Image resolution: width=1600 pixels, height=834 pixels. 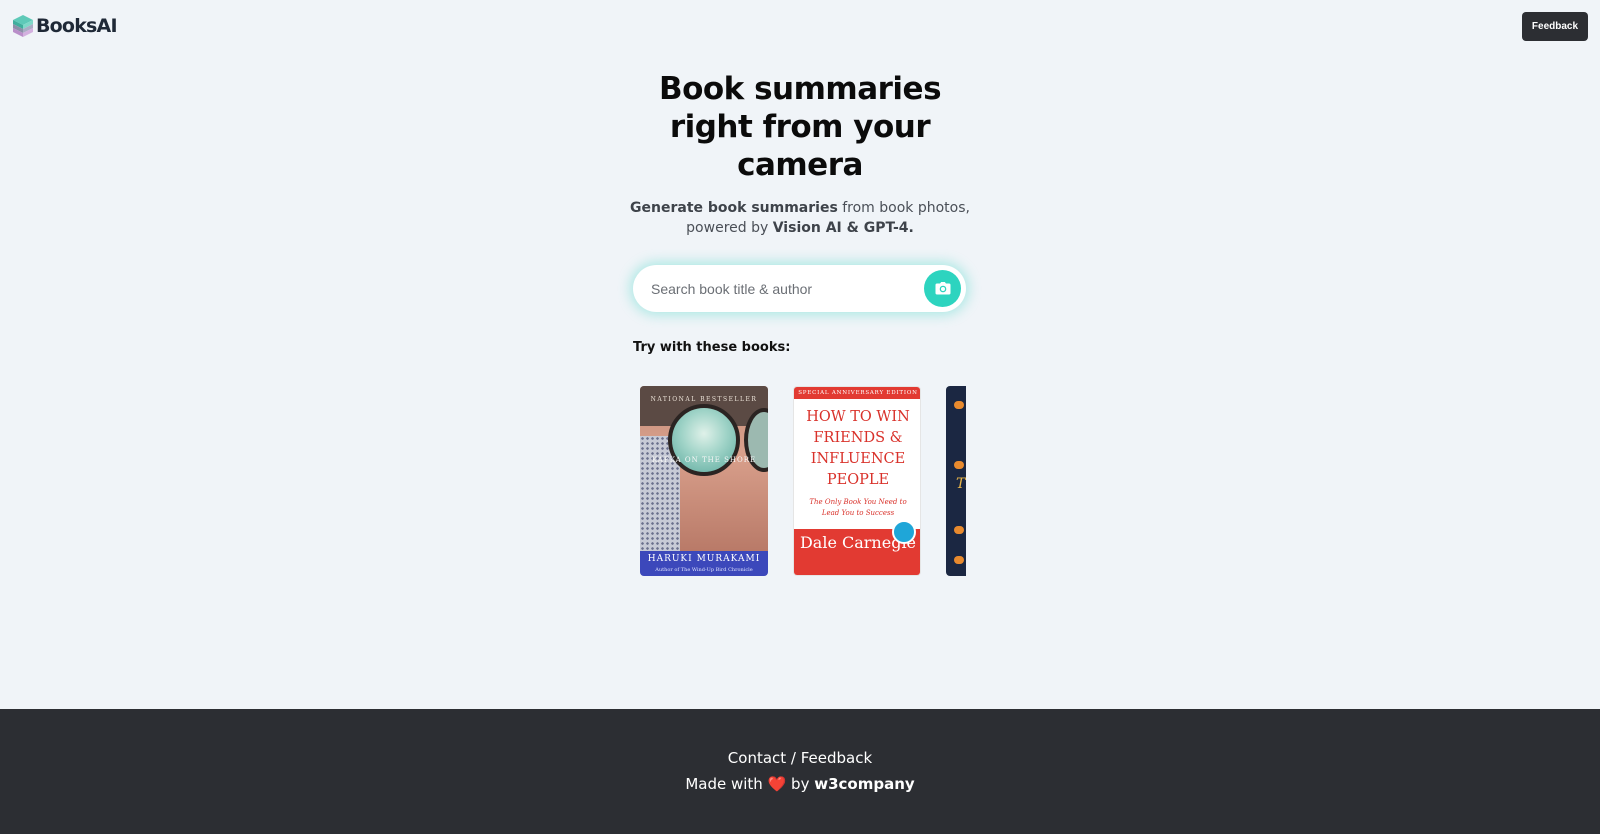 I want to click on subtitle-bold-generate: Generate book summaries, so click(x=734, y=208).